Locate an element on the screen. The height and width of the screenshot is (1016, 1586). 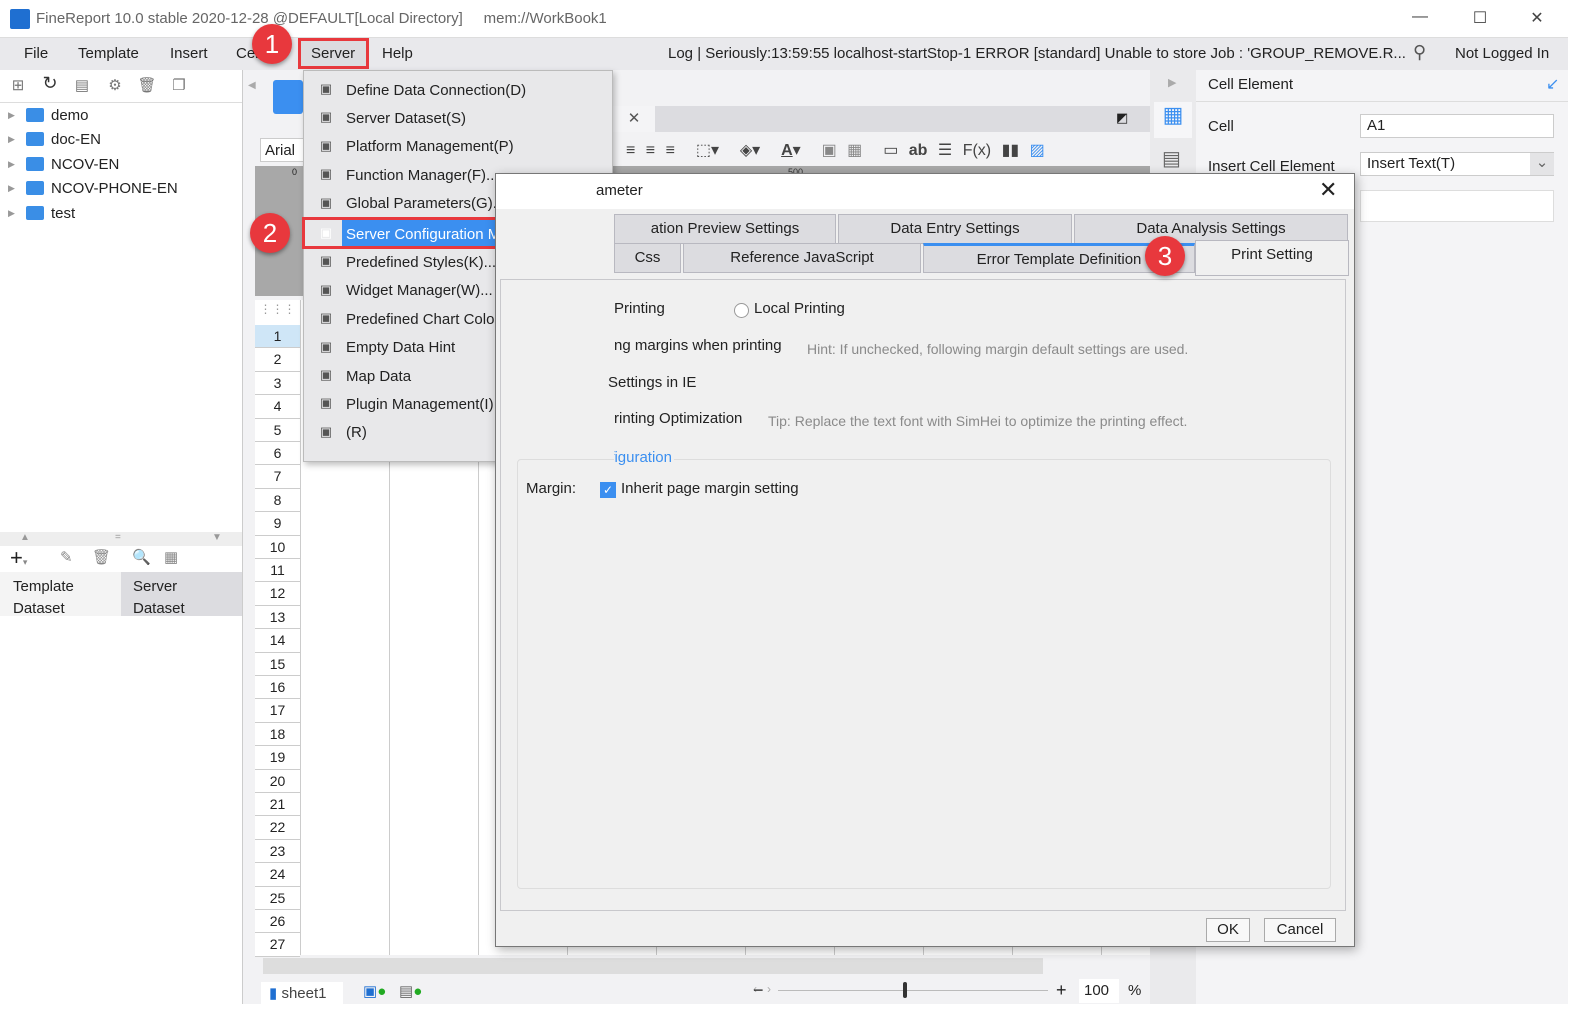
menu-file: File is located at coordinates (36, 53).